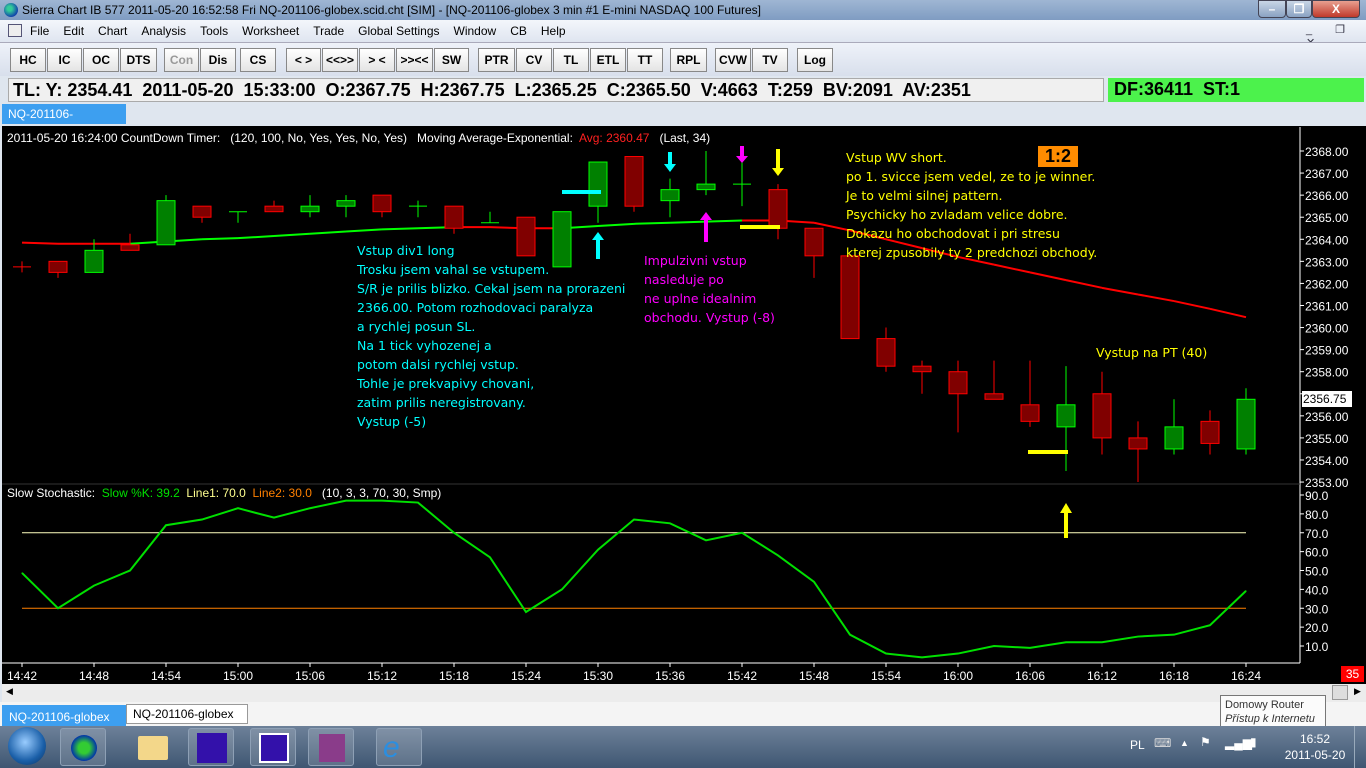 The height and width of the screenshot is (768, 1366). What do you see at coordinates (153, 747) in the screenshot?
I see `taskbar-explorer-icon` at bounding box center [153, 747].